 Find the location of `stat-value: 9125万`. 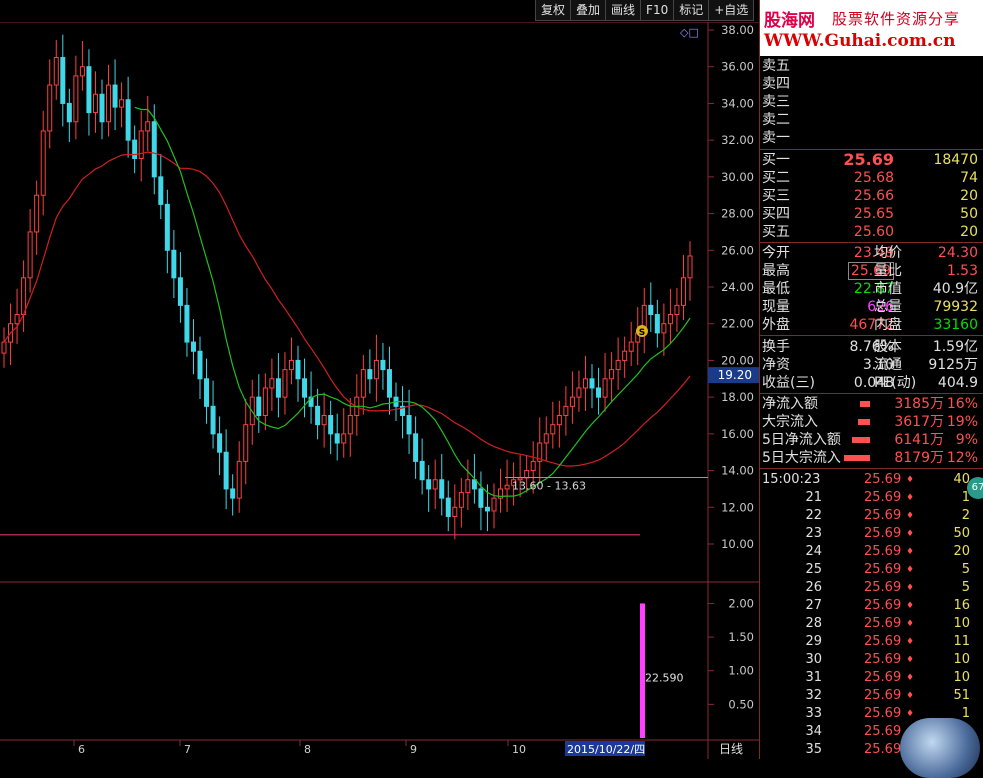

stat-value: 9125万 is located at coordinates (953, 365).